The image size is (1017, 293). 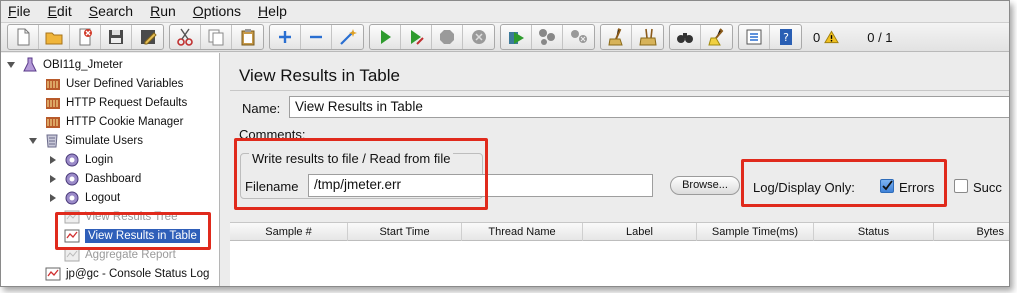 I want to click on tree-node-http-request-defaults: HTTP Request Defaults, so click(x=116, y=103).